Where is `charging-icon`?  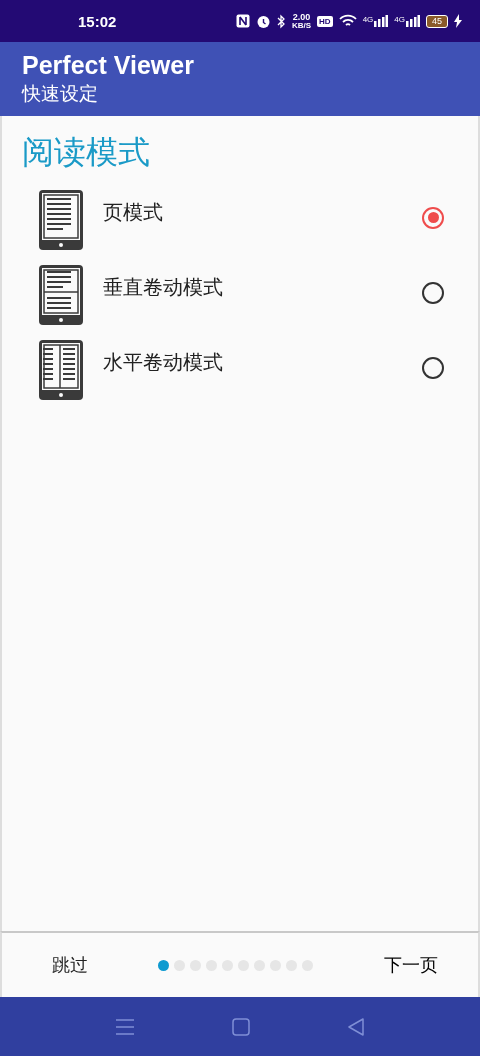
charging-icon is located at coordinates (458, 21).